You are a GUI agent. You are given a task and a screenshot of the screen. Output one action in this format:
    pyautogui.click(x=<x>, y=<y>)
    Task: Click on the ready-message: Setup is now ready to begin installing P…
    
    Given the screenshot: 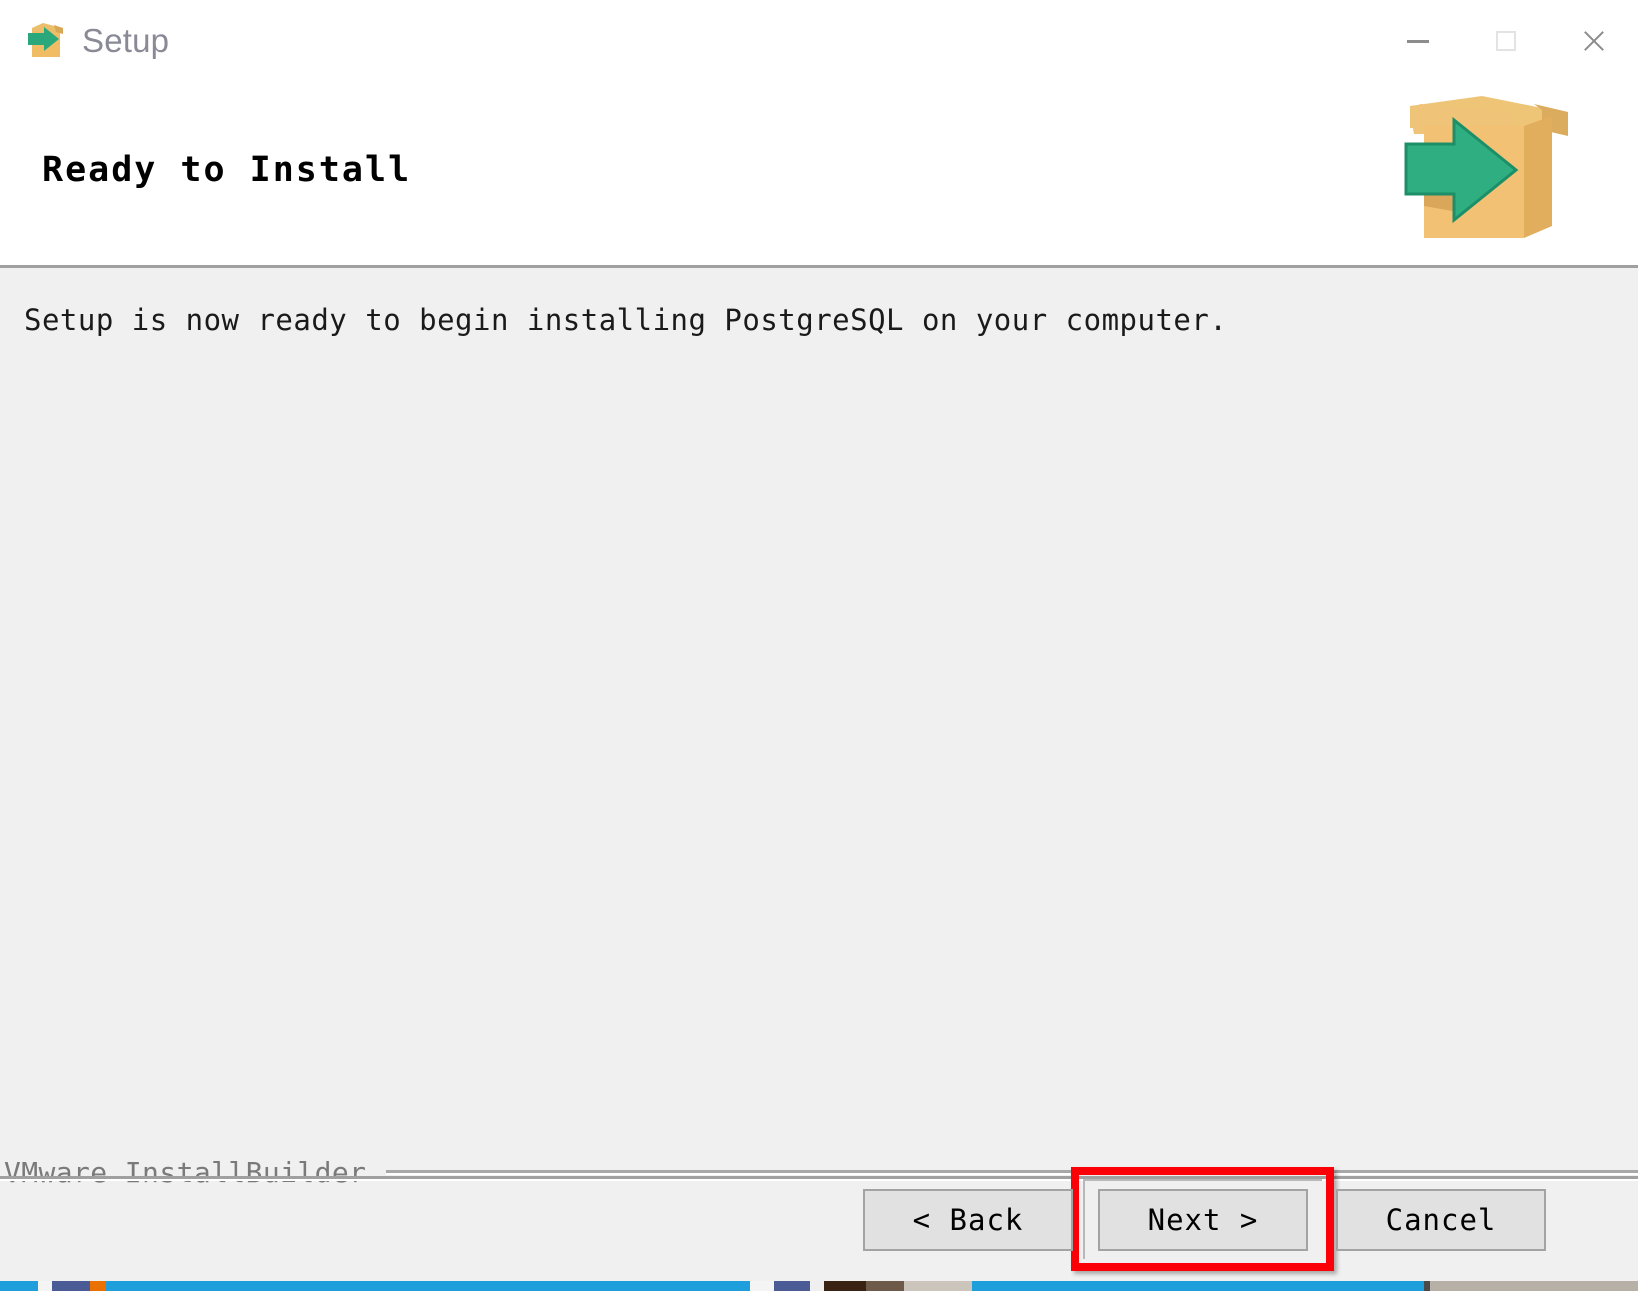 What is the action you would take?
    pyautogui.click(x=626, y=320)
    